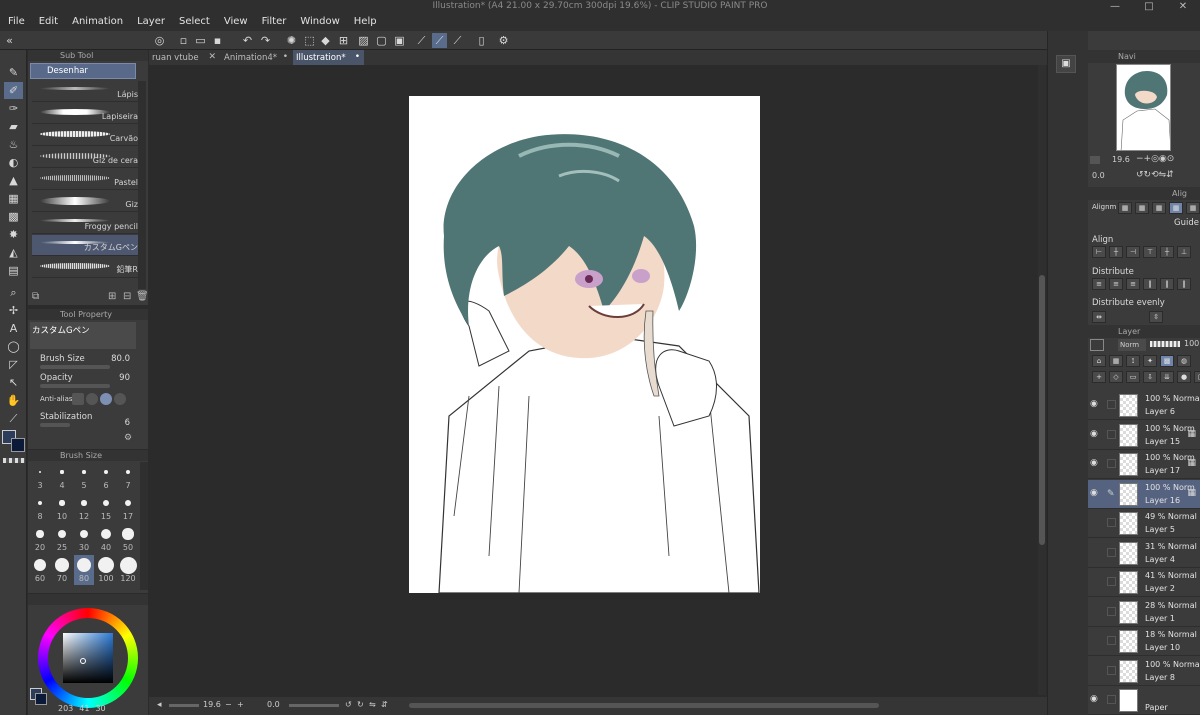 Image resolution: width=1200 pixels, height=715 pixels. Describe the element at coordinates (13, 310) in the screenshot. I see `operation-tool-icon: ✢` at that location.